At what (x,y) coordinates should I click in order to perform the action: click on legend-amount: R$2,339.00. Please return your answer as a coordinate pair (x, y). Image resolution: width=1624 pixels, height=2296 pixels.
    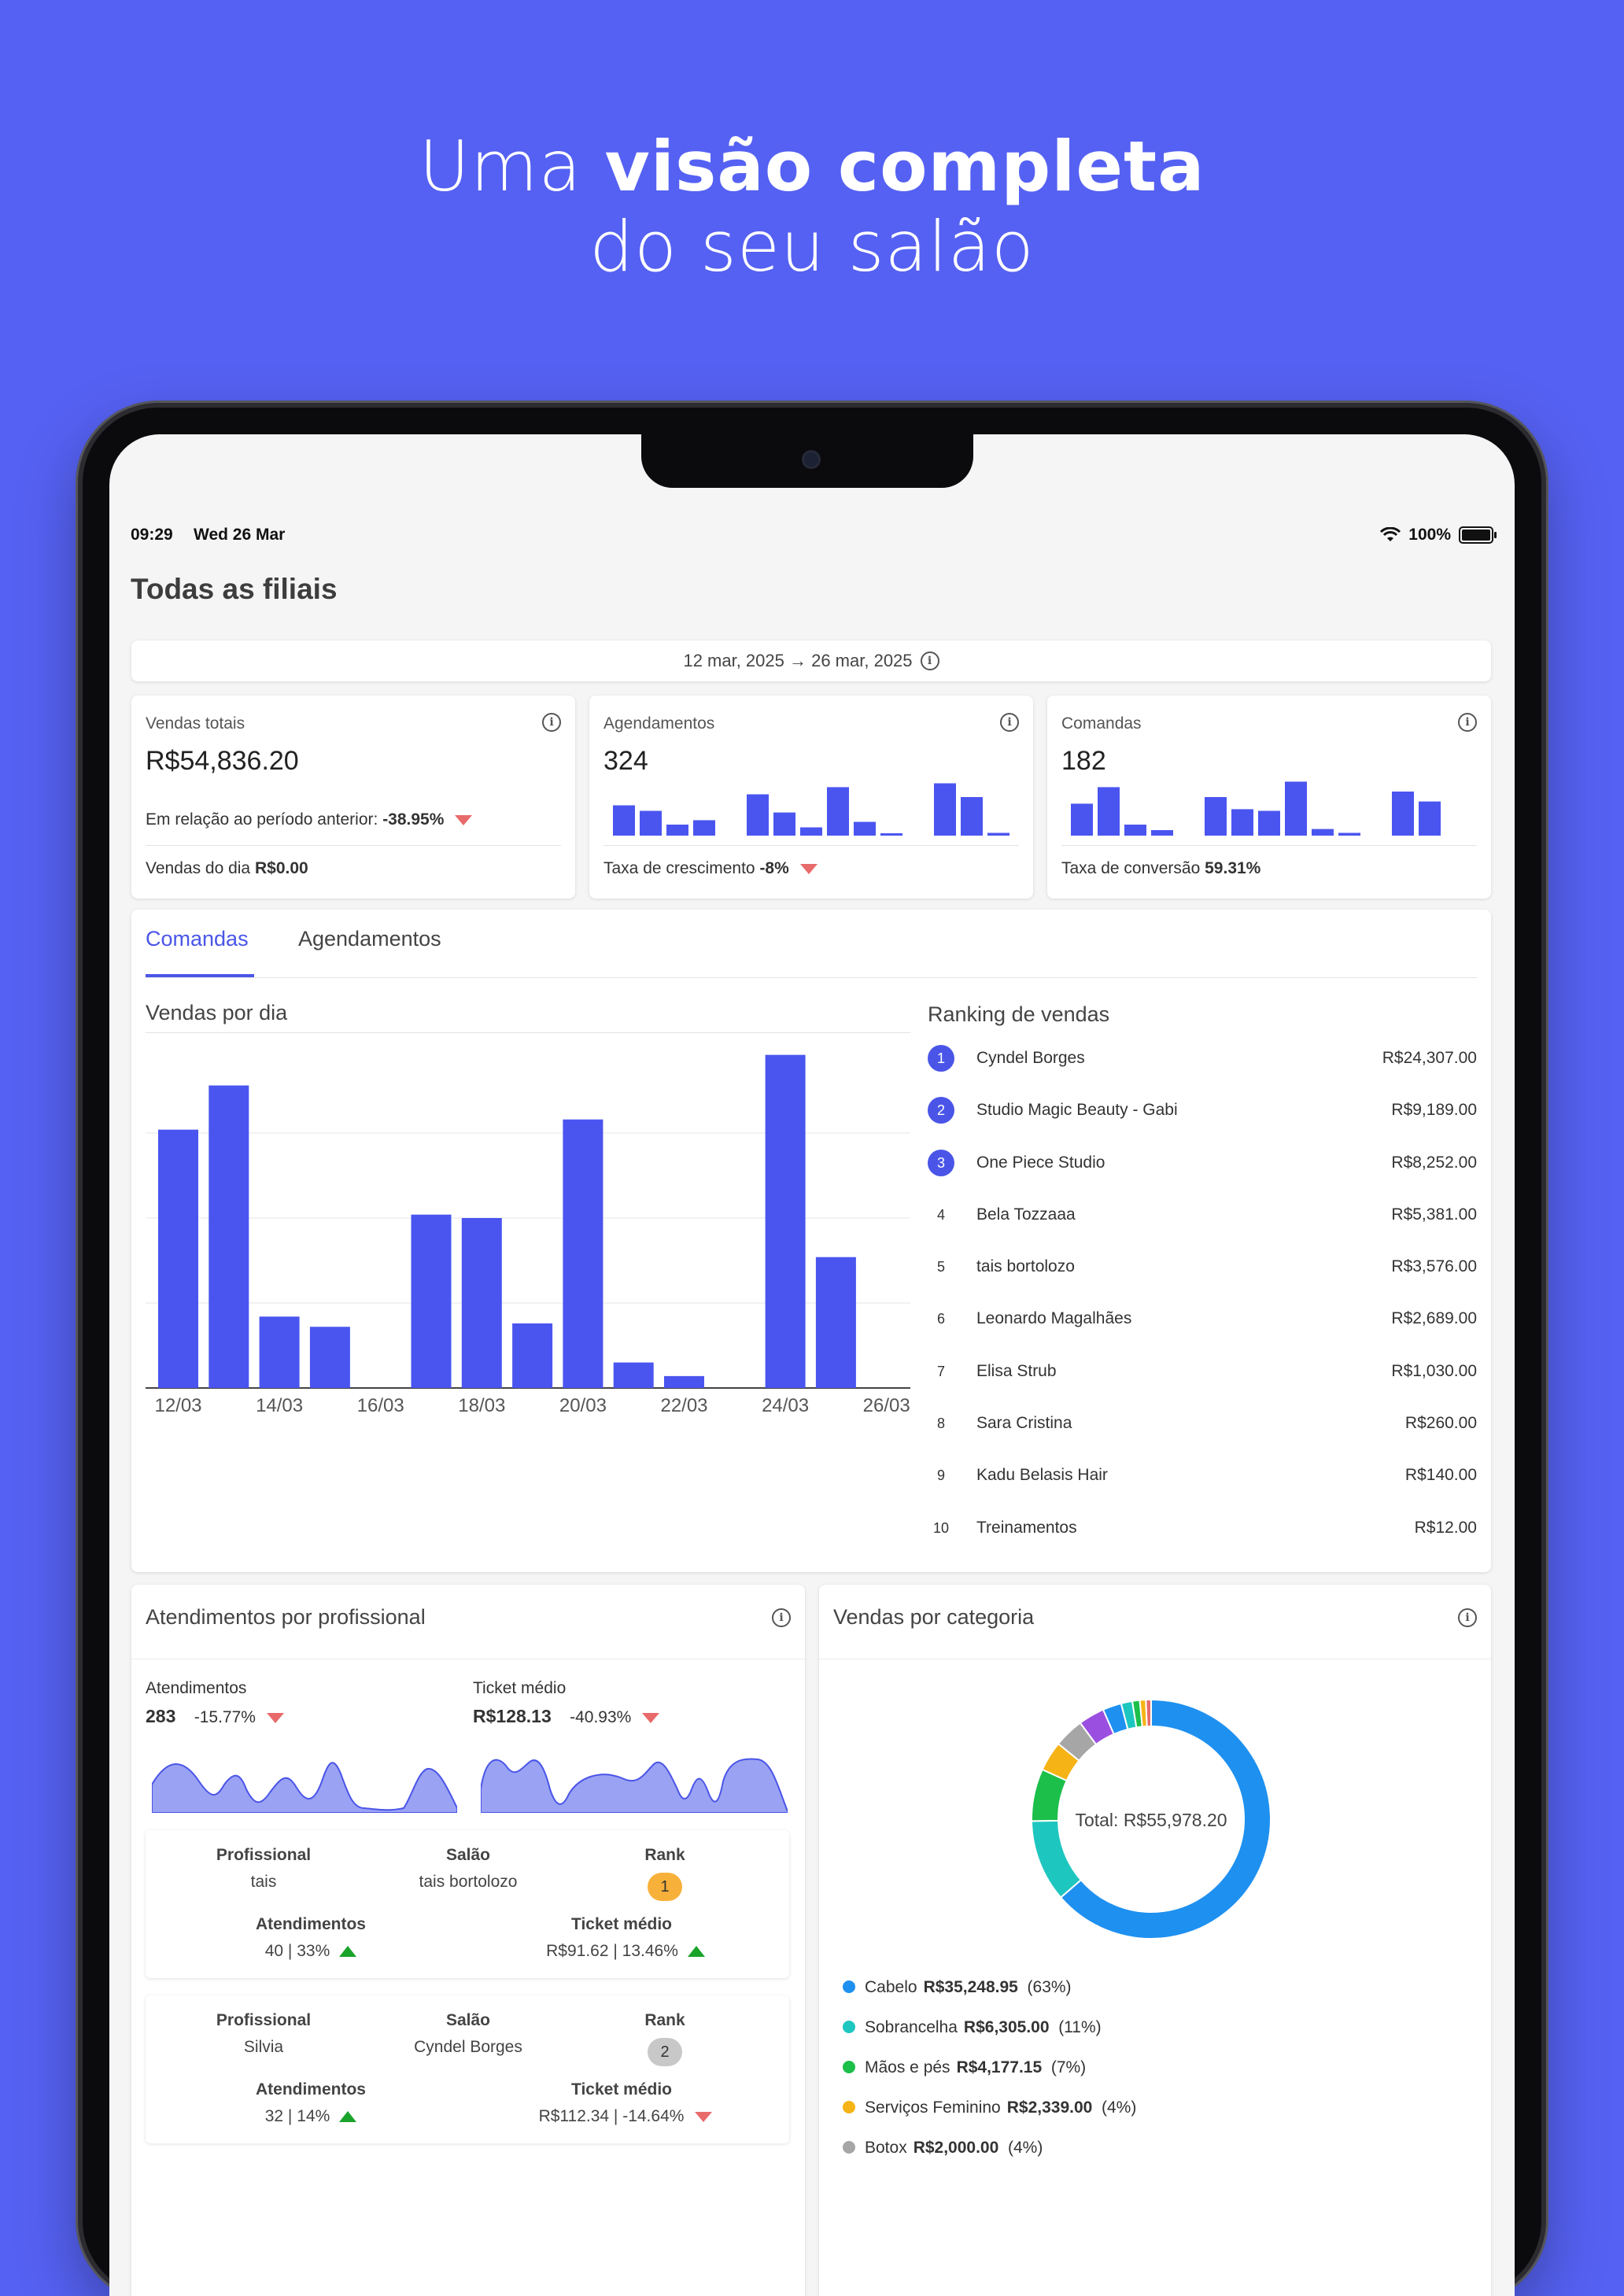
    Looking at the image, I should click on (1049, 2108).